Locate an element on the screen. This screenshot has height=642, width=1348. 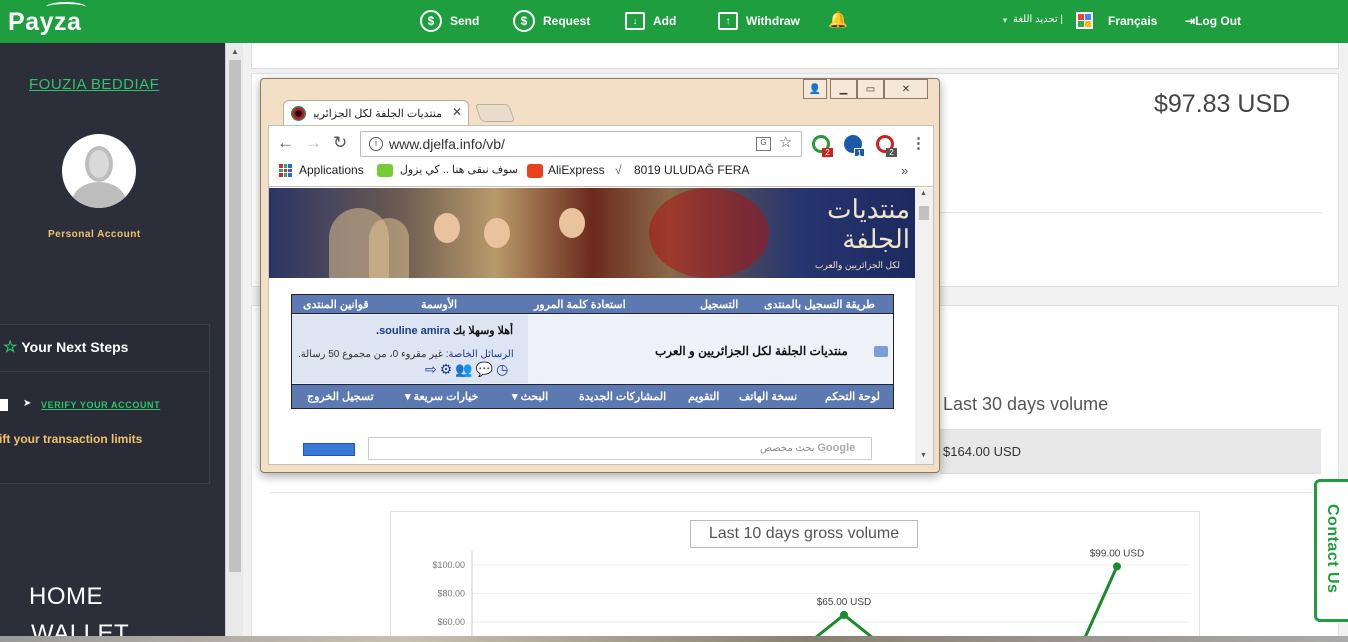
next-steps-title: ☆ Your Next Steps is located at coordinates (66, 347).